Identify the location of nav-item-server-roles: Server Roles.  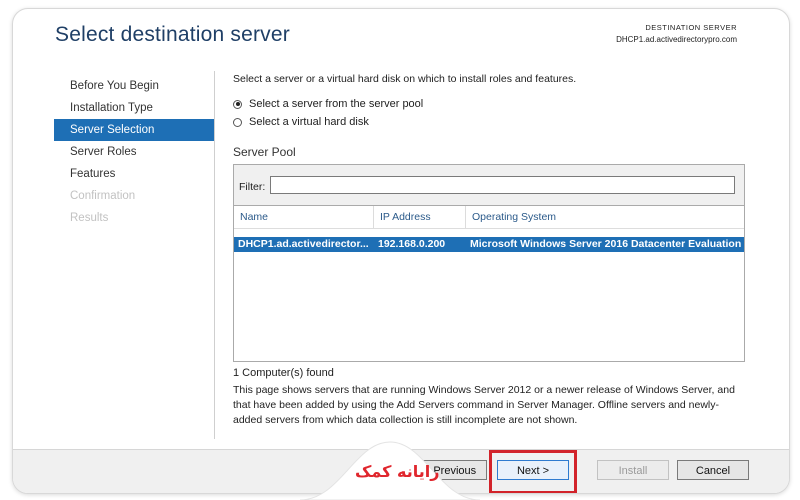
(134, 152).